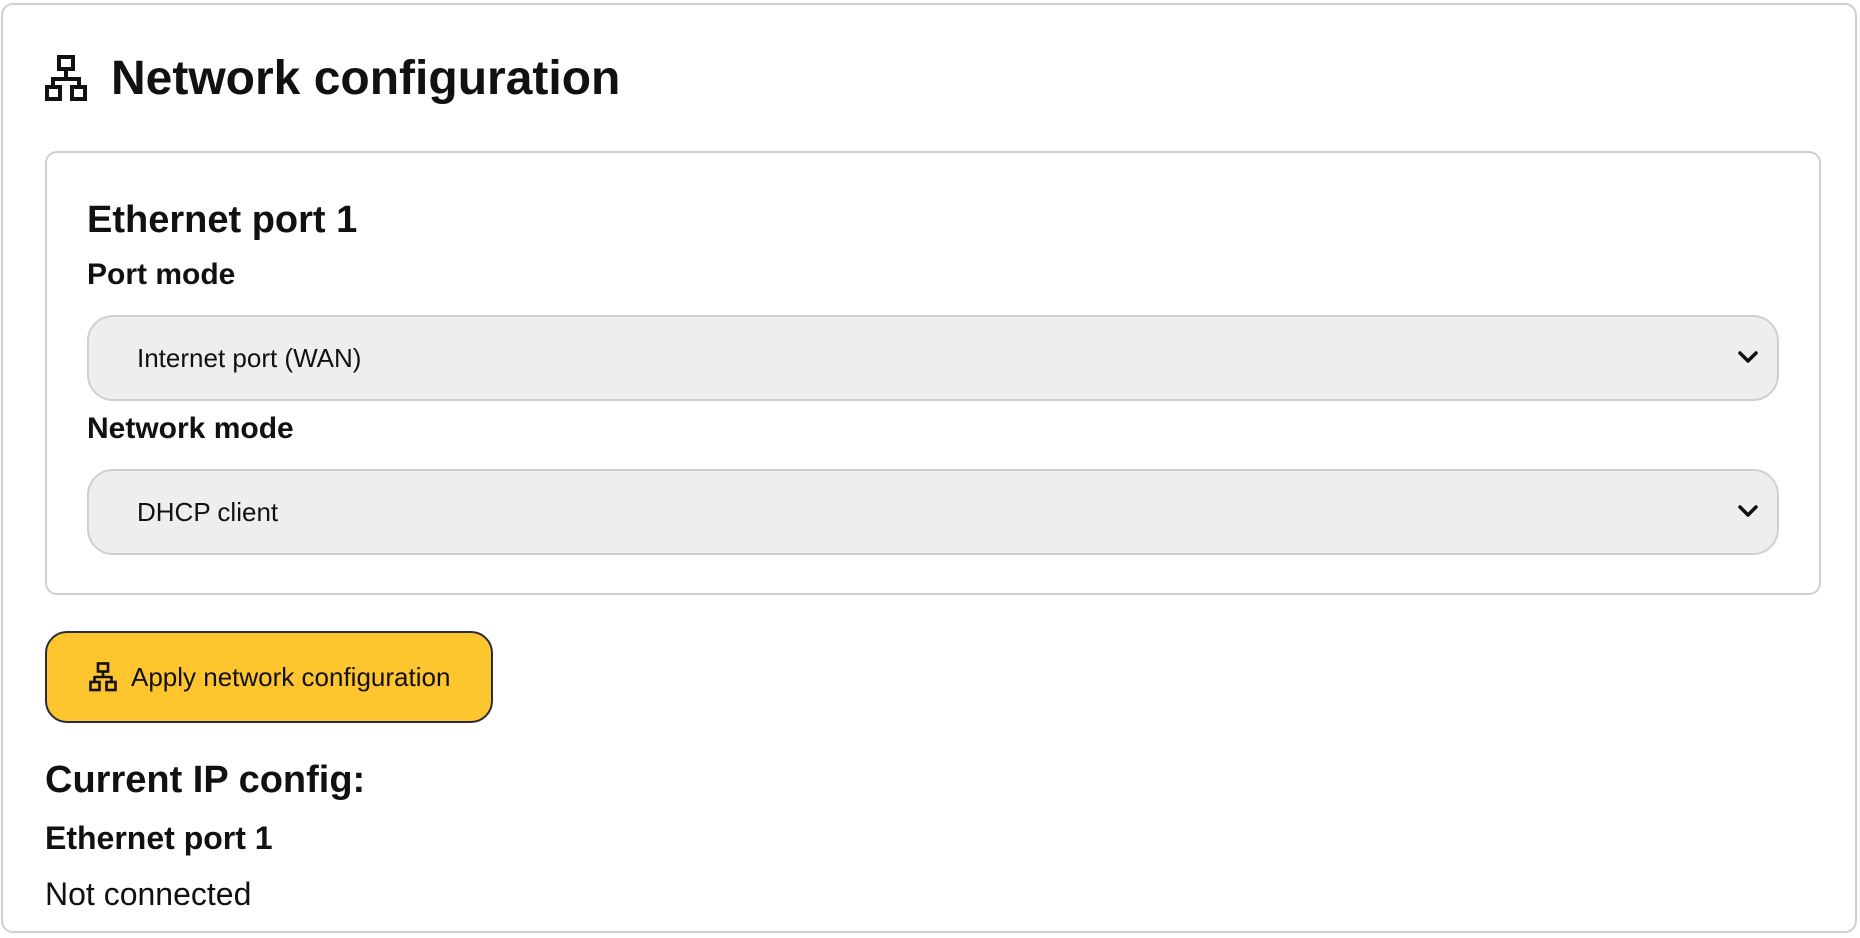 The height and width of the screenshot is (938, 1860). Describe the element at coordinates (291, 677) in the screenshot. I see `apply-button-label: Apply network configuration` at that location.